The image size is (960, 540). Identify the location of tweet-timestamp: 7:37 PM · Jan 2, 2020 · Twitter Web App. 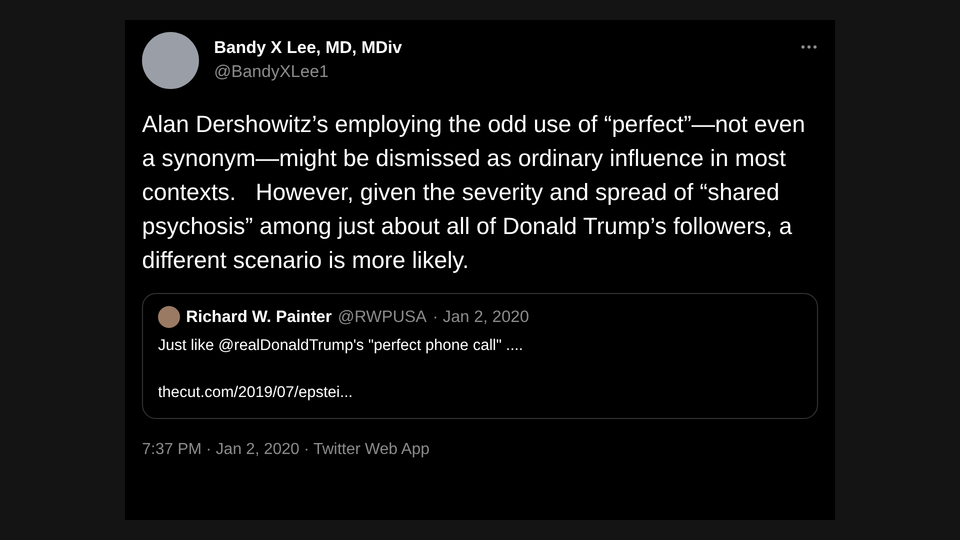
(286, 450).